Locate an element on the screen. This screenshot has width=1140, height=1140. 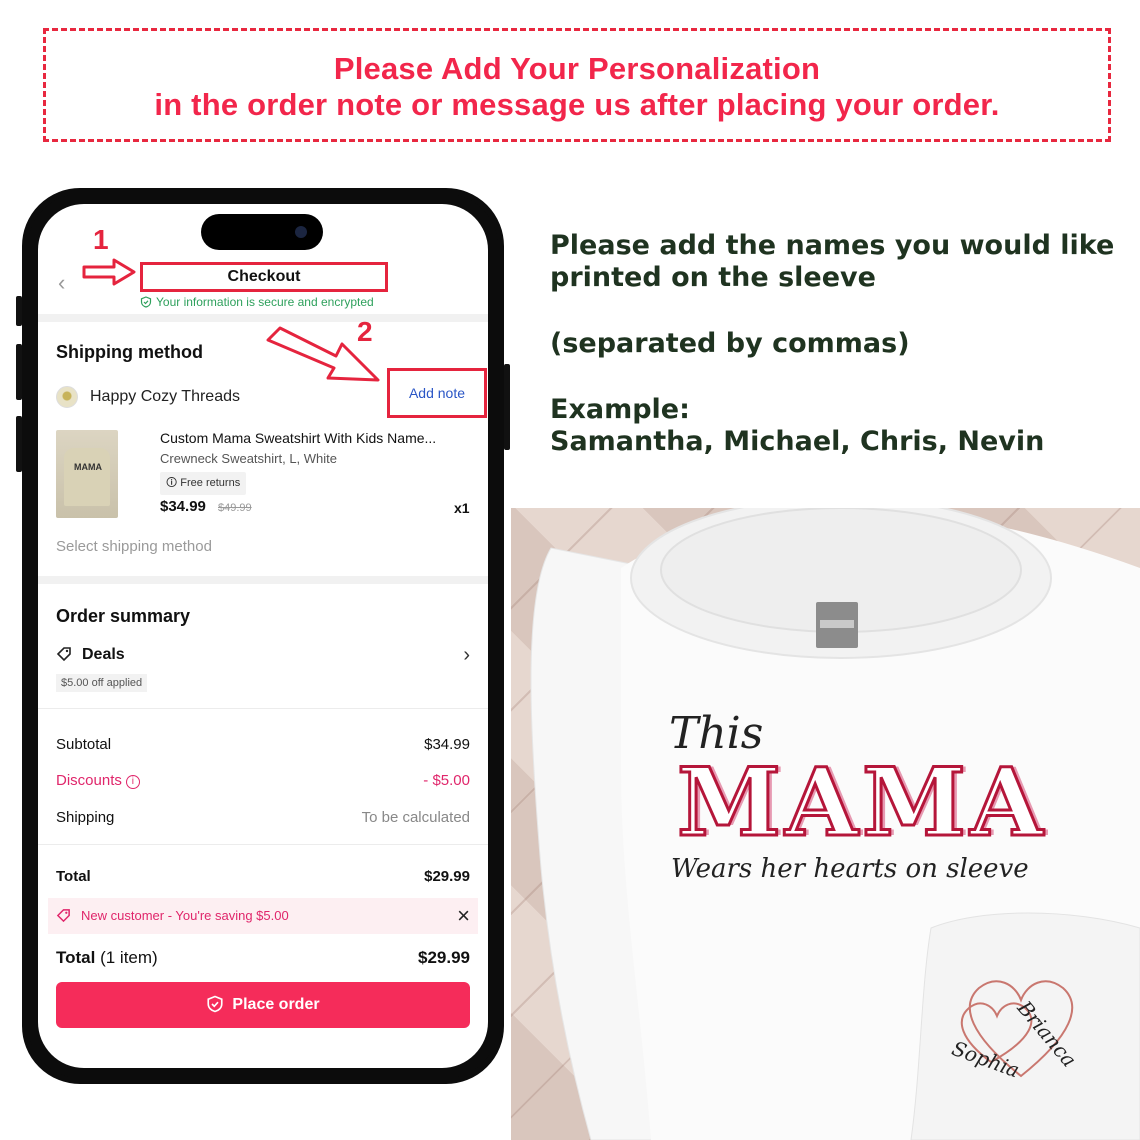
total-label: Total is located at coordinates (73, 876).